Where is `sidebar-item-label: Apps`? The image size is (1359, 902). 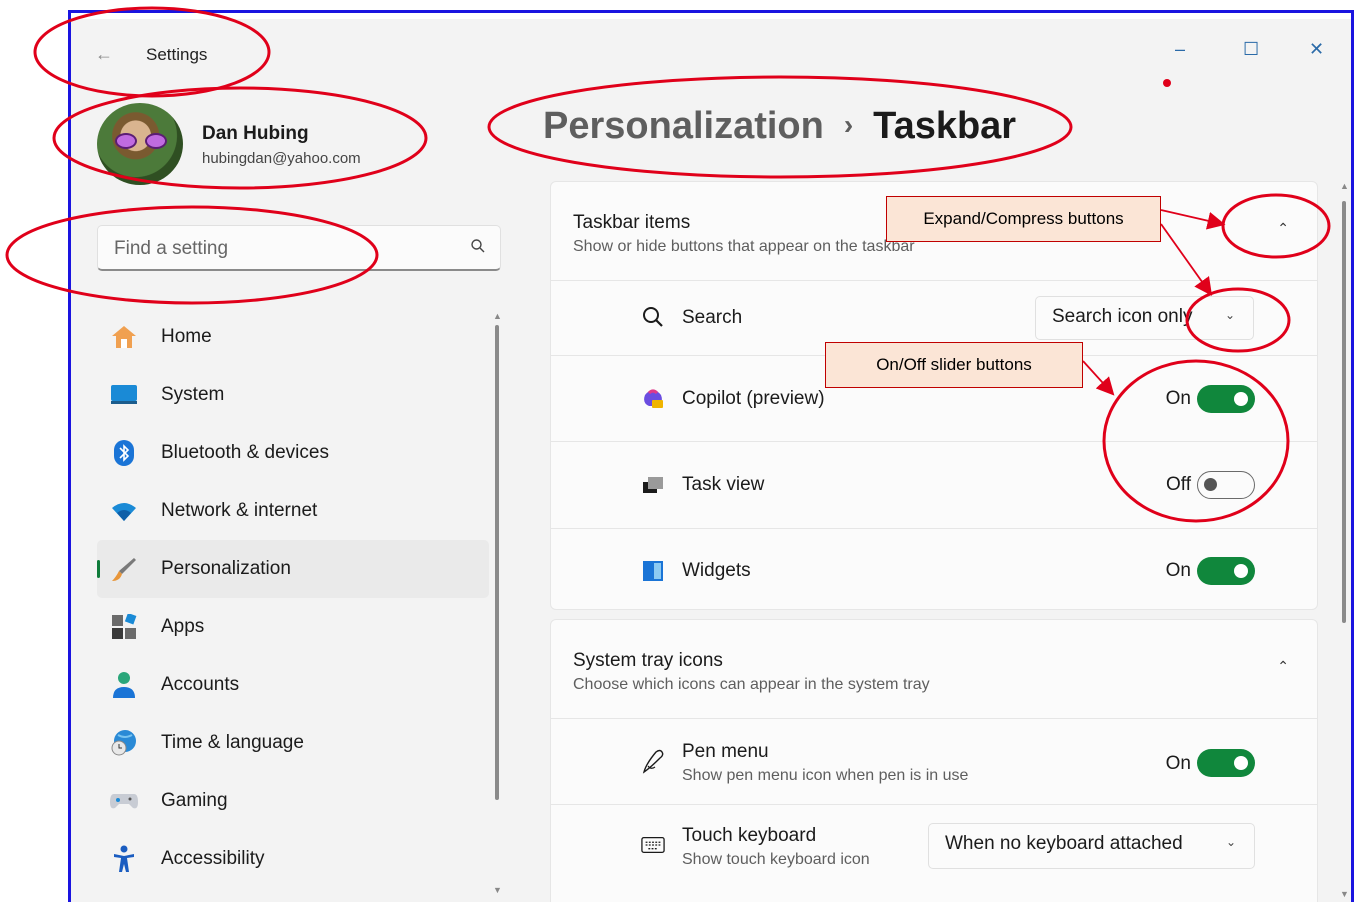 sidebar-item-label: Apps is located at coordinates (183, 626).